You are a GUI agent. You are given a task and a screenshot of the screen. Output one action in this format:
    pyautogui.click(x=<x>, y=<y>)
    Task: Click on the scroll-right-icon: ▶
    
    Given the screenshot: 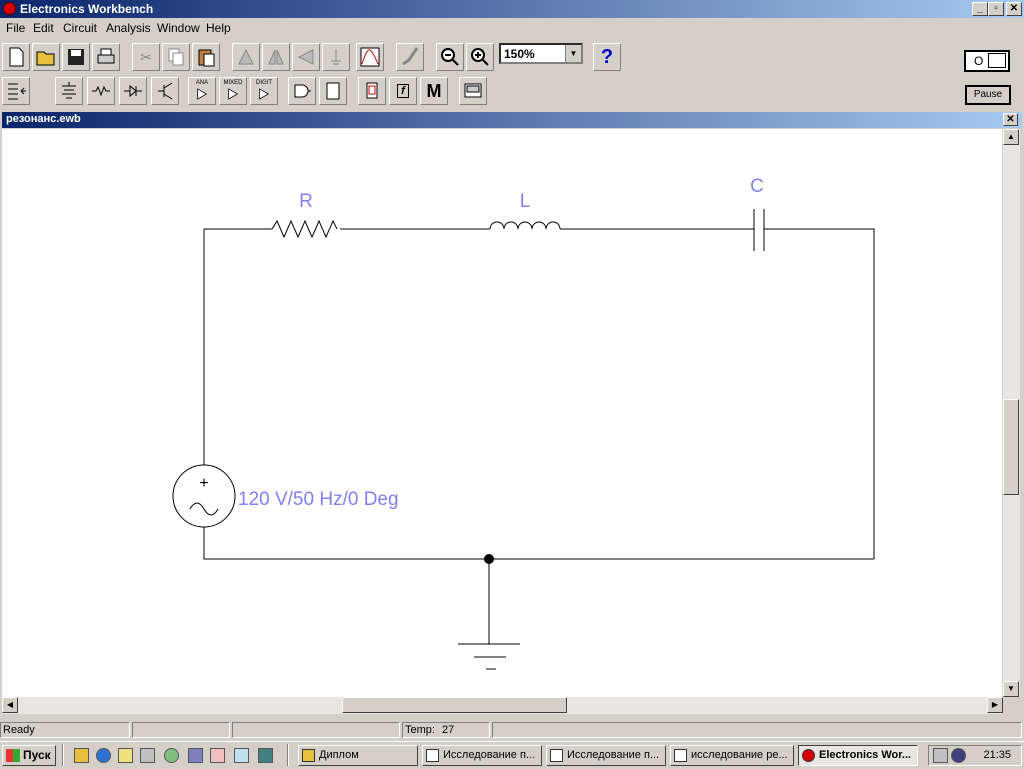 What is the action you would take?
    pyautogui.click(x=995, y=705)
    